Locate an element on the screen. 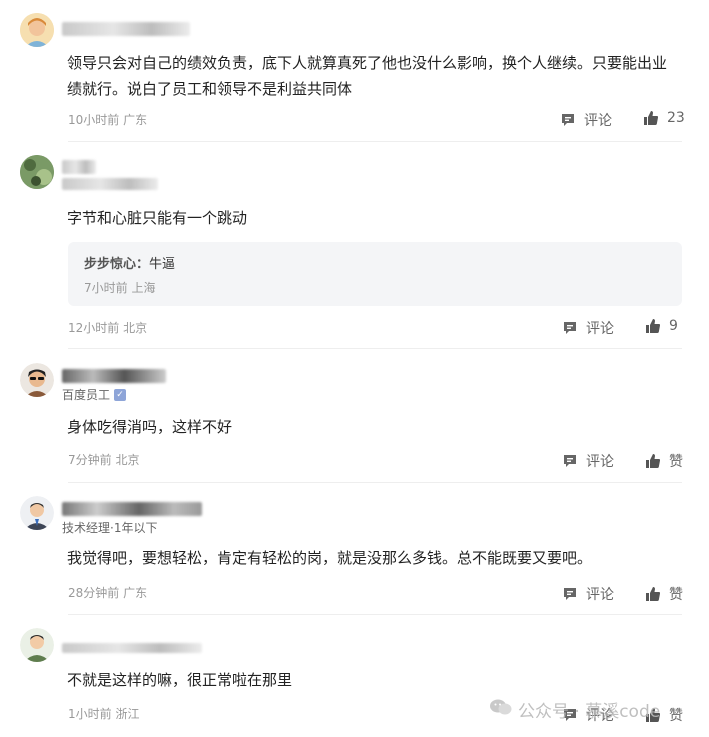 The height and width of the screenshot is (737, 709). user-title: 技术经理·1年以下 is located at coordinates (110, 528).